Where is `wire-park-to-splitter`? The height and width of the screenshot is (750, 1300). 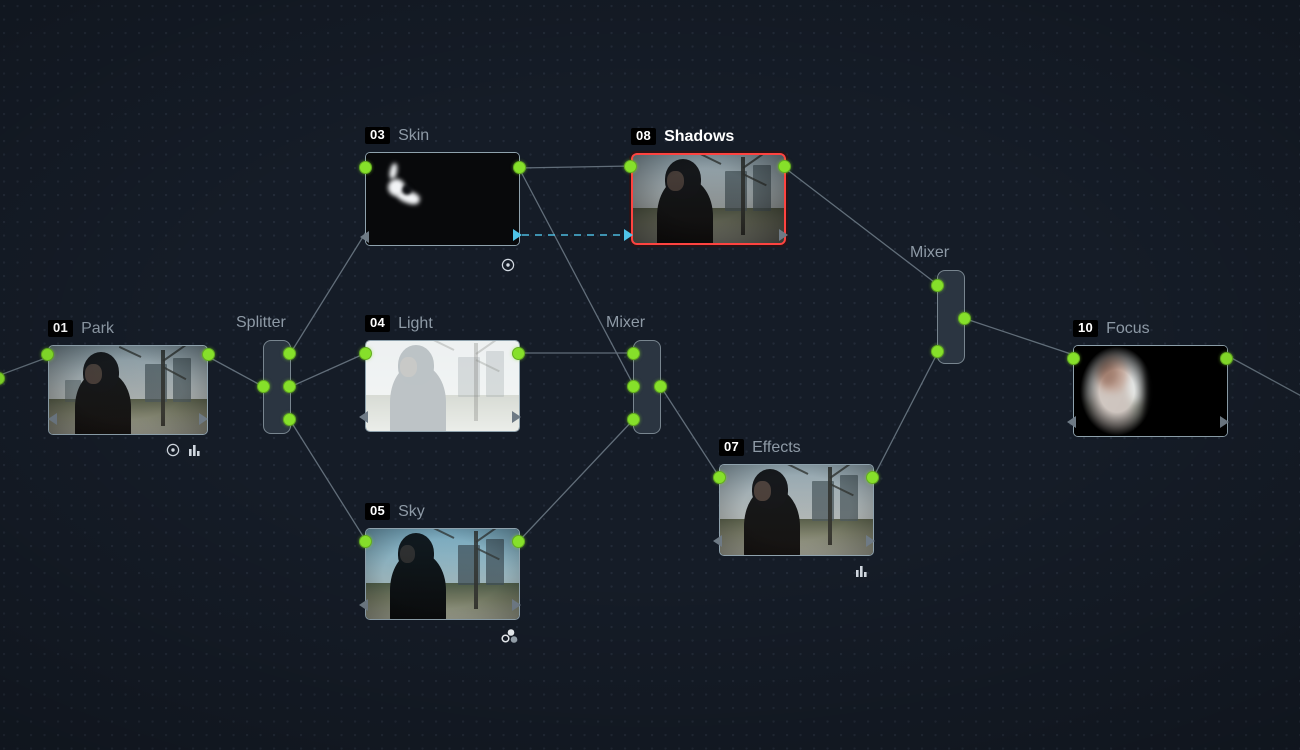 wire-park-to-splitter is located at coordinates (234, 371).